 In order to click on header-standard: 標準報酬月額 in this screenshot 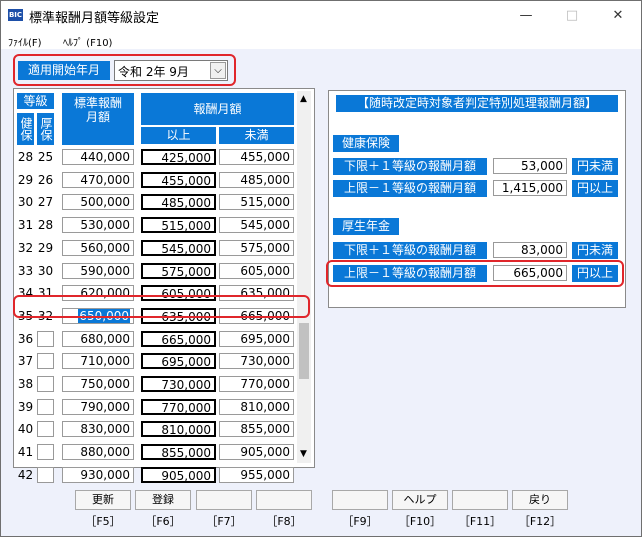, I will do `click(98, 119)`.